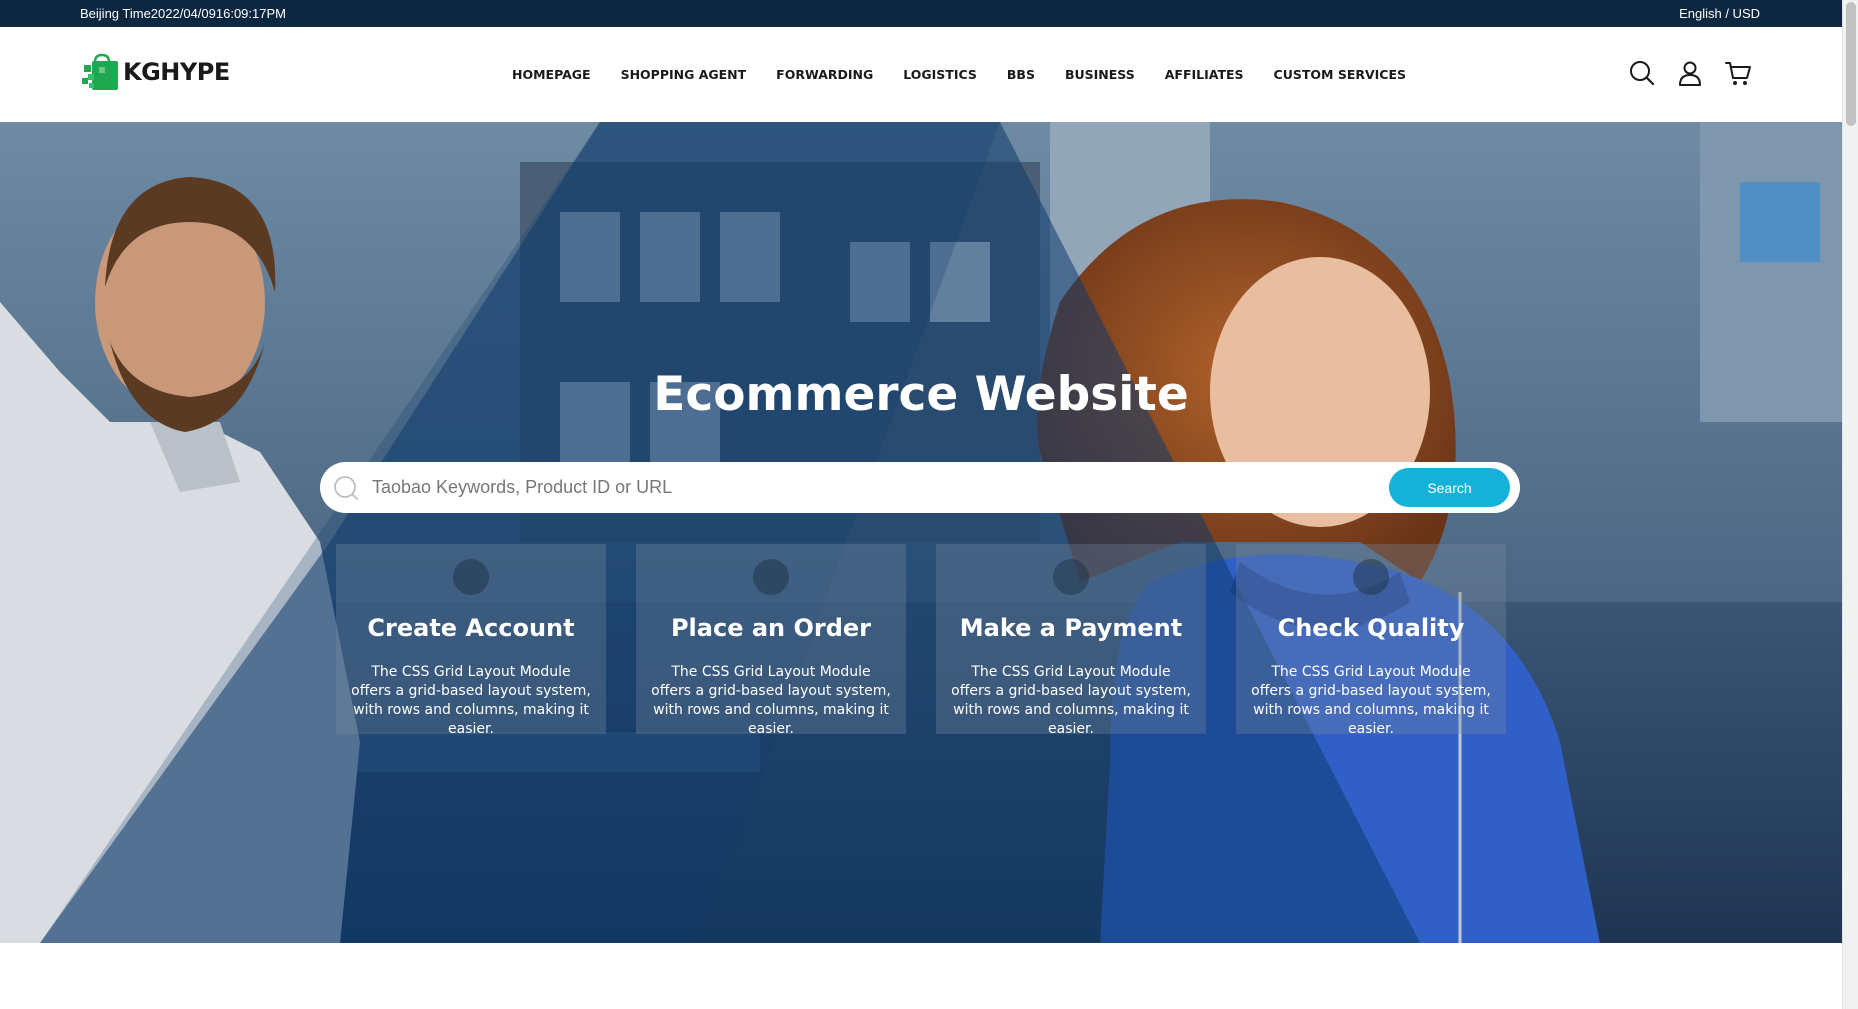  I want to click on nav-item-shopping-agent: SHOPPING AGENT, so click(684, 74).